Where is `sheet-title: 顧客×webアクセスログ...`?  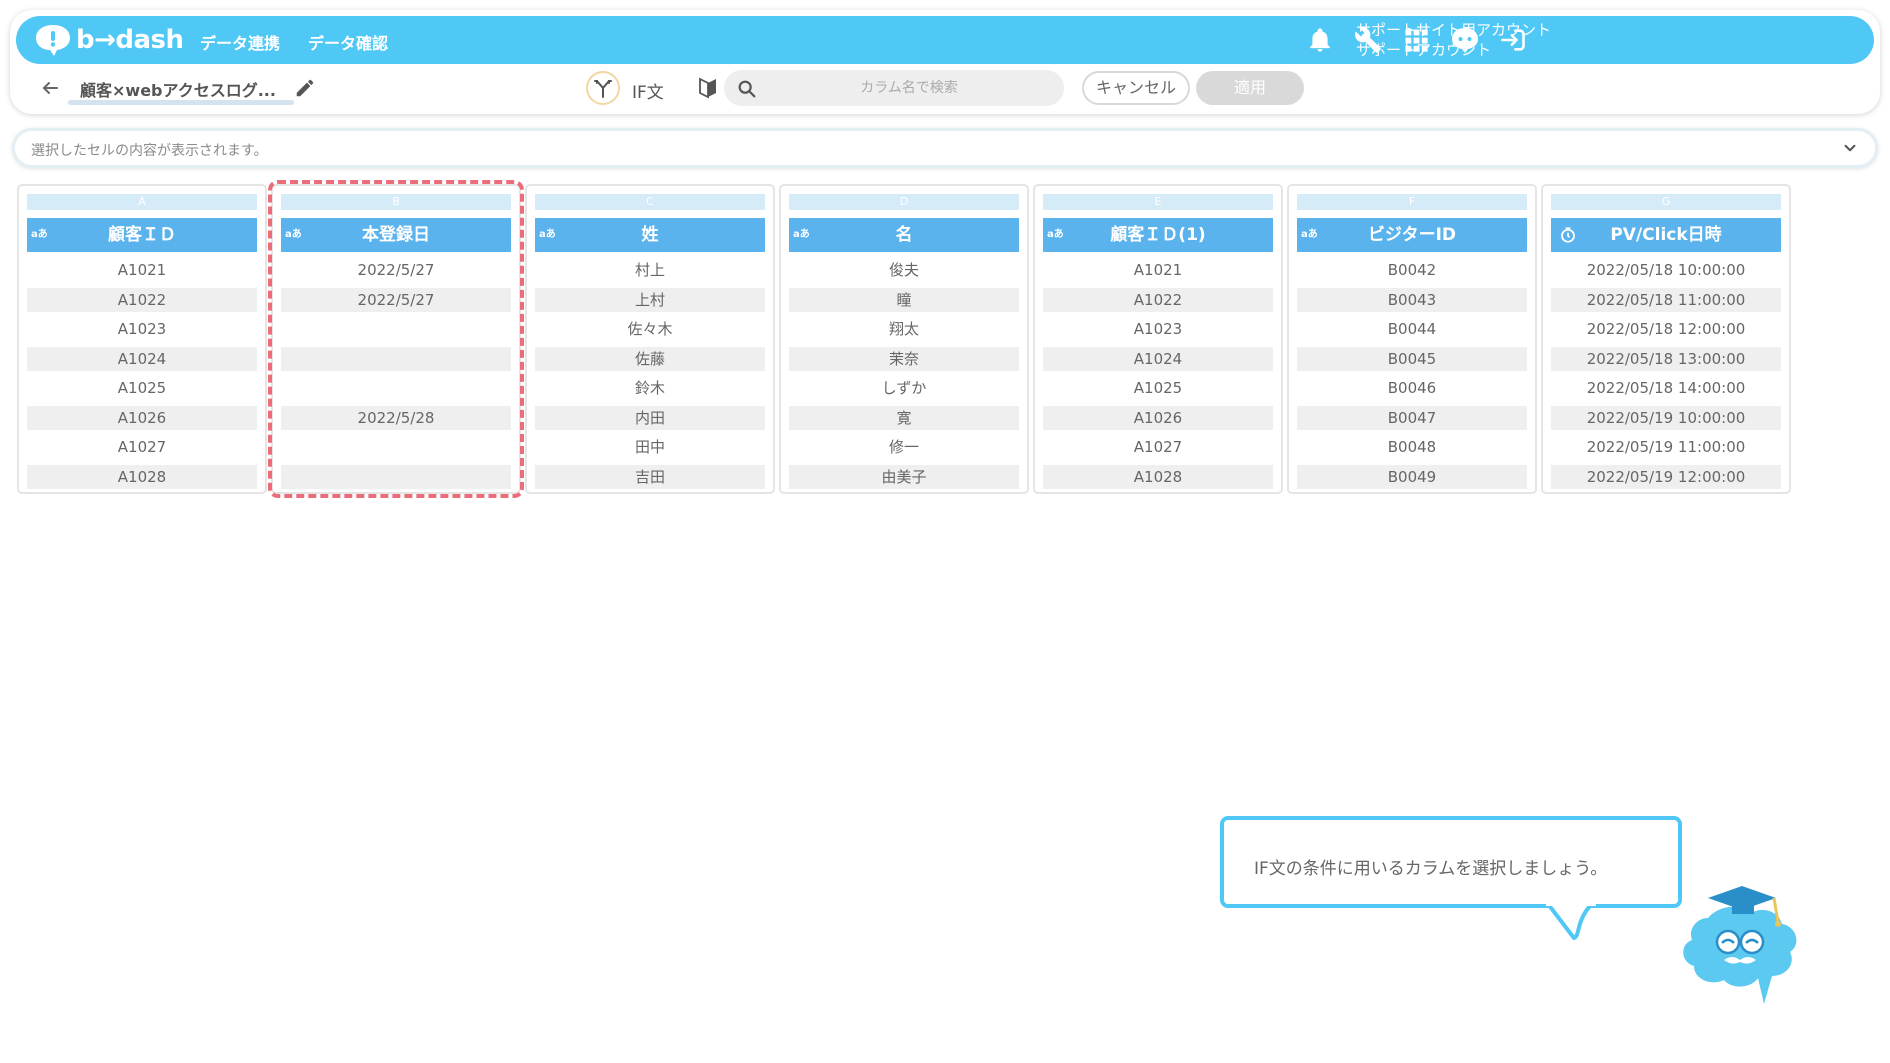 sheet-title: 顧客×webアクセスログ... is located at coordinates (178, 89).